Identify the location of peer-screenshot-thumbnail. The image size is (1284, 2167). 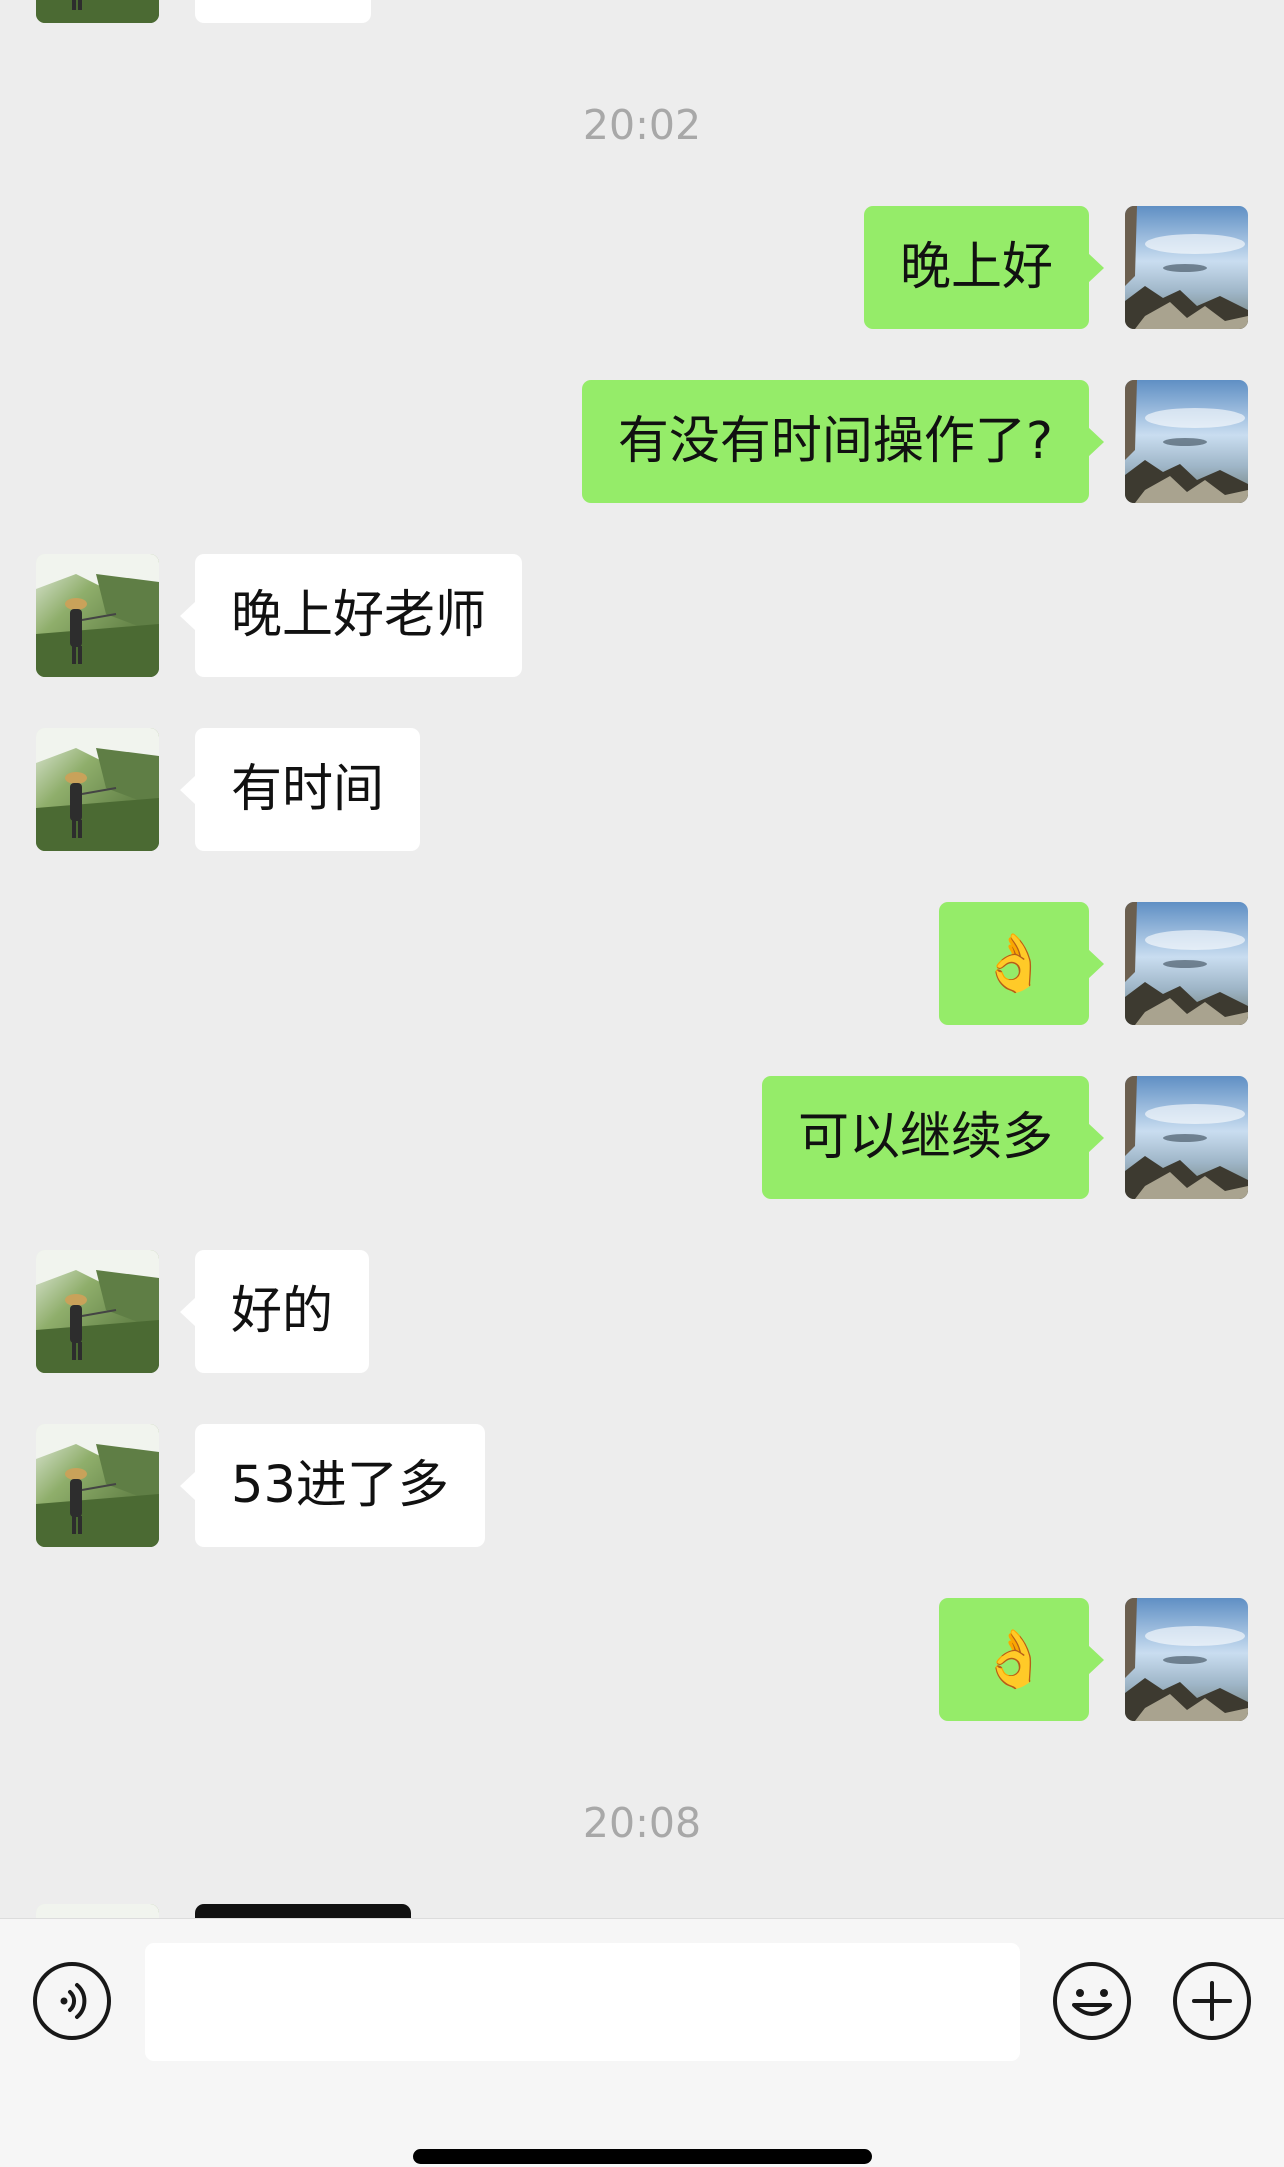
(303, 1911).